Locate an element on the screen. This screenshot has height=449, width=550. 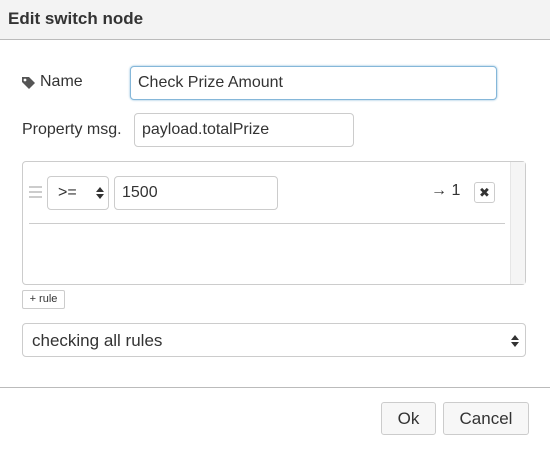
operator-select: >= is located at coordinates (78, 193).